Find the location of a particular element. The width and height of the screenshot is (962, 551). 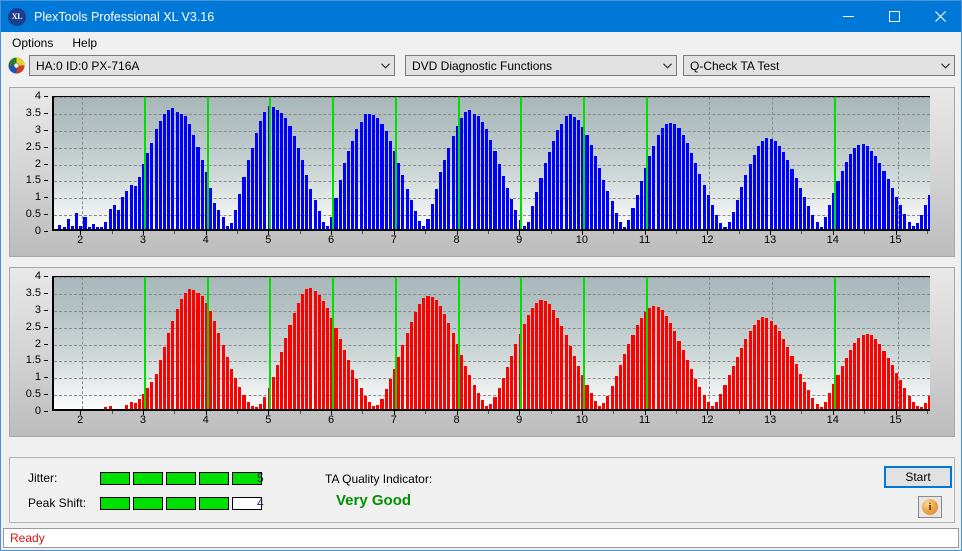

test-select: Q-Check TA Test is located at coordinates (819, 65).